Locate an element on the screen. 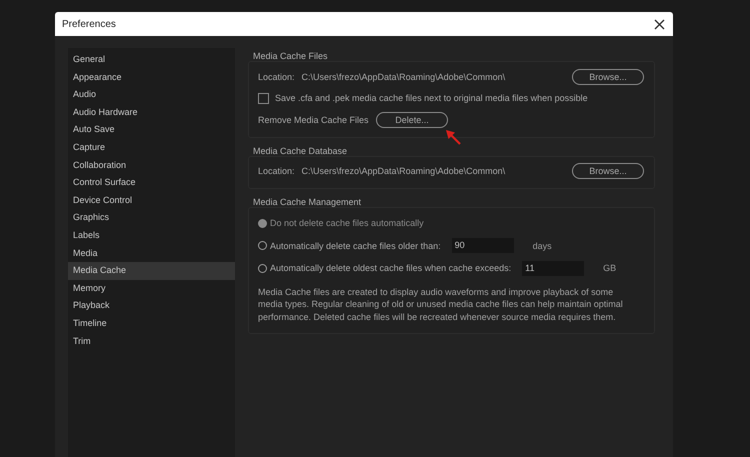 Image resolution: width=750 pixels, height=457 pixels. radio-label: Automatically delete oldest cache files when cache exceeds: is located at coordinates (391, 268).